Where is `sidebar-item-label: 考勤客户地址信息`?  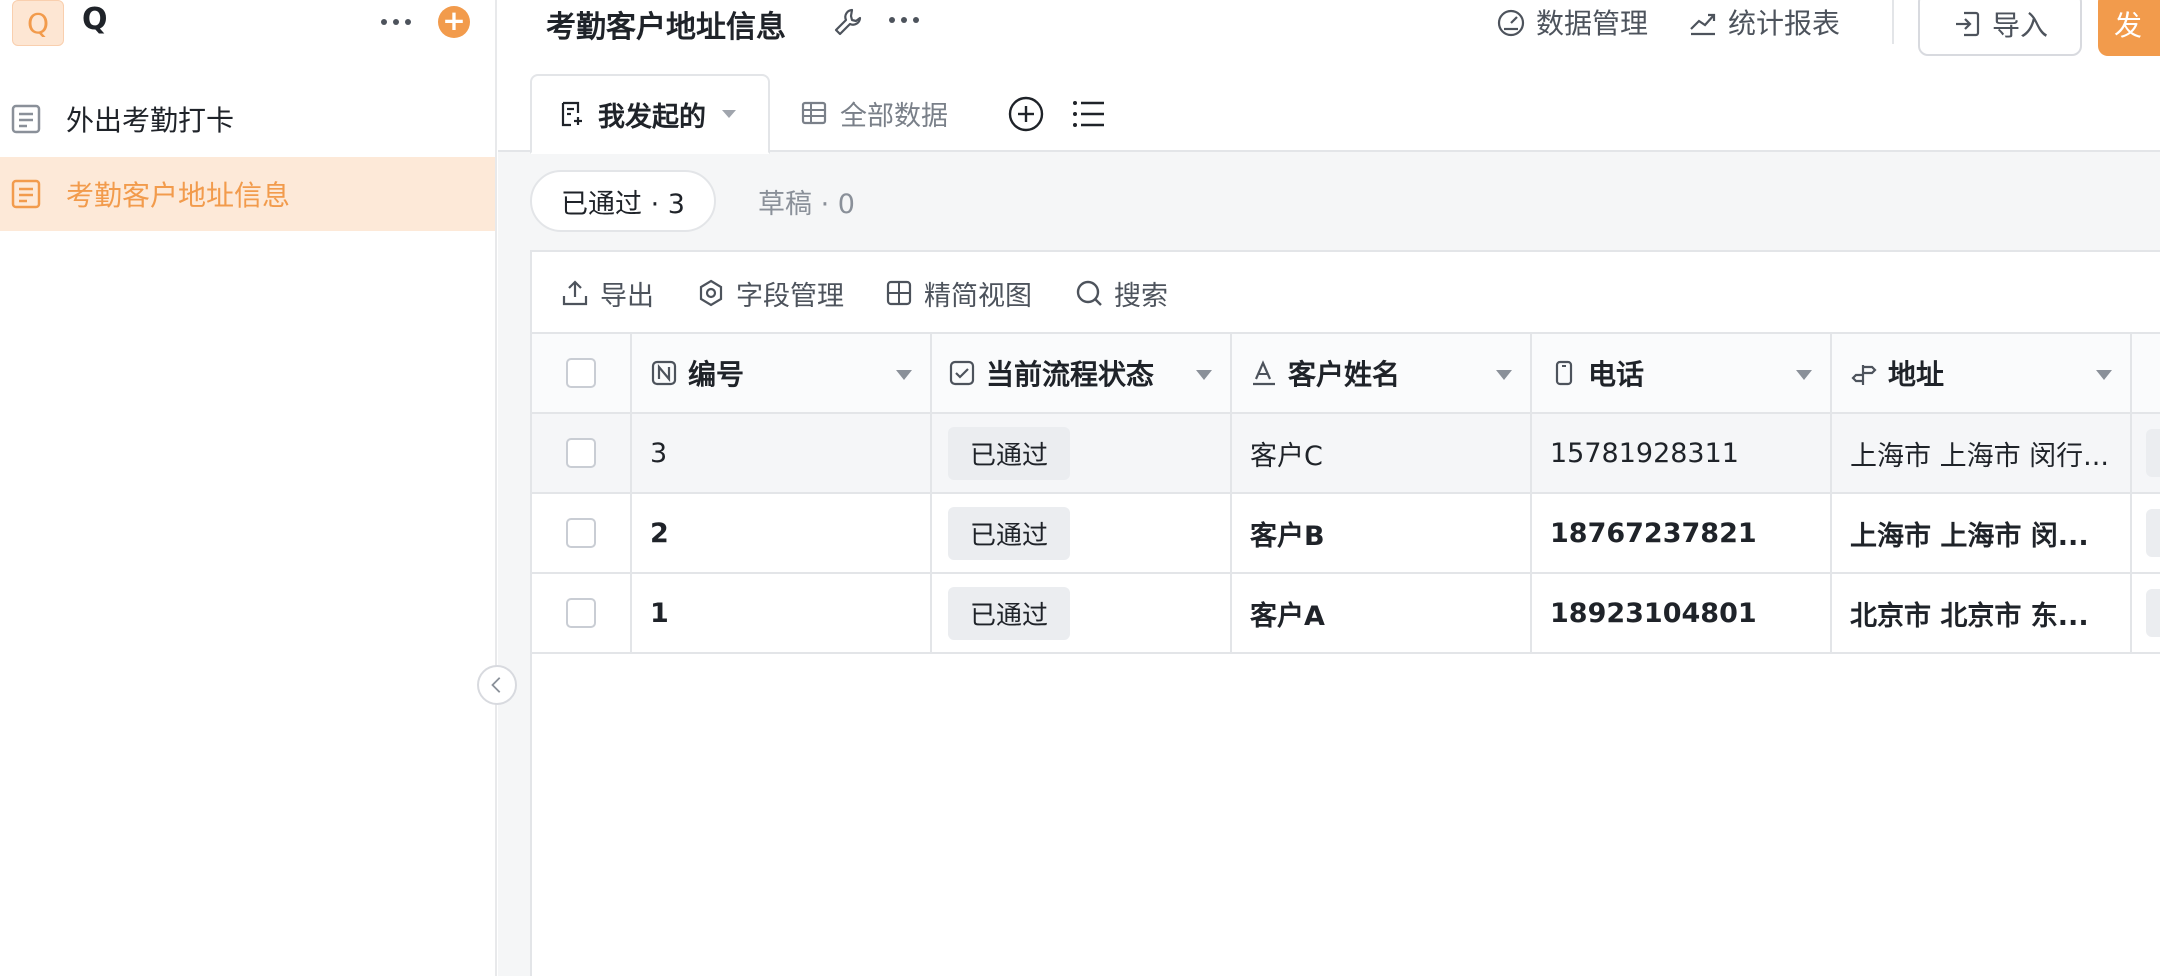
sidebar-item-label: 考勤客户地址信息 is located at coordinates (178, 195).